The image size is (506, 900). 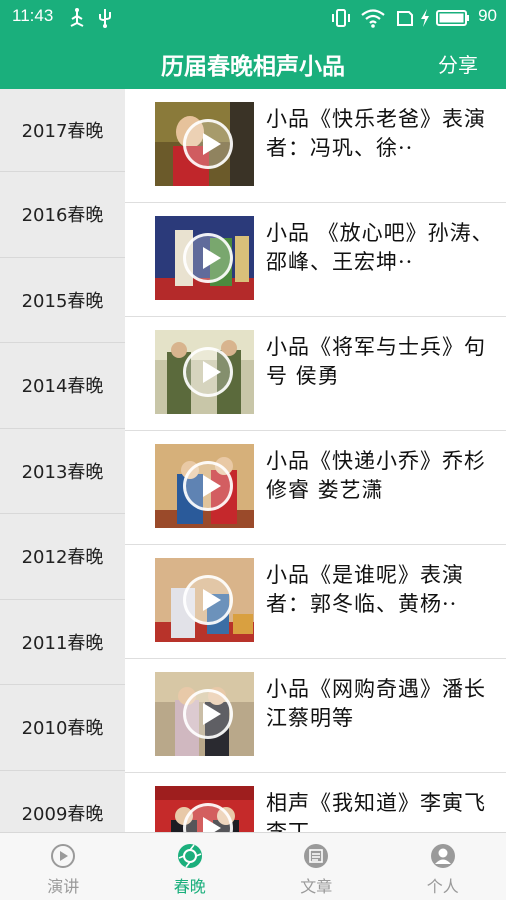 I want to click on video-item: 相声《我知道》李寅飞 李丁, so click(x=315, y=802).